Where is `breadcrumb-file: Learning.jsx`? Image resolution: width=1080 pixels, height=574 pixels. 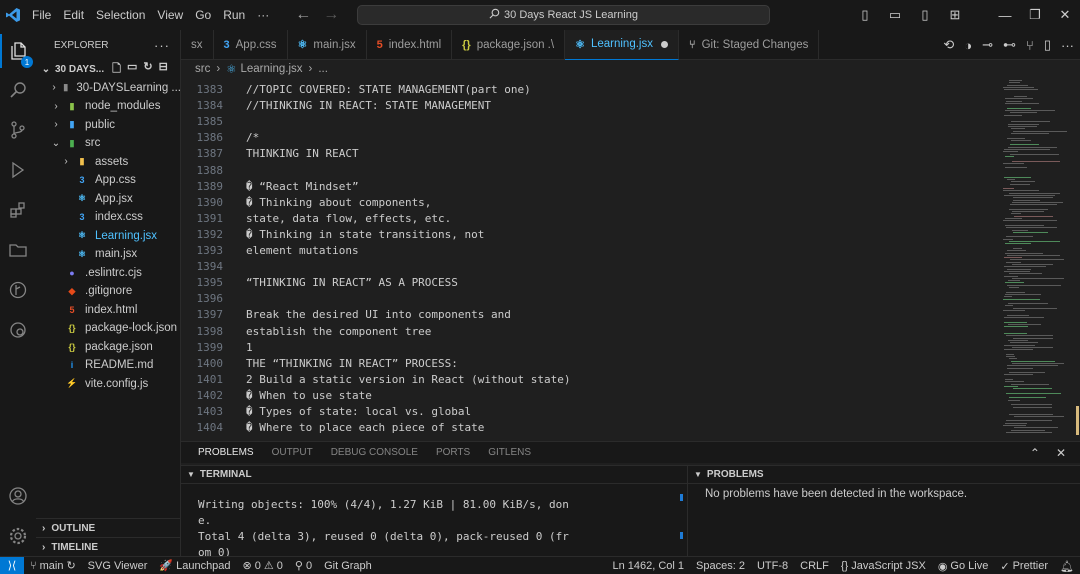
breadcrumb-file: Learning.jsx is located at coordinates (272, 69).